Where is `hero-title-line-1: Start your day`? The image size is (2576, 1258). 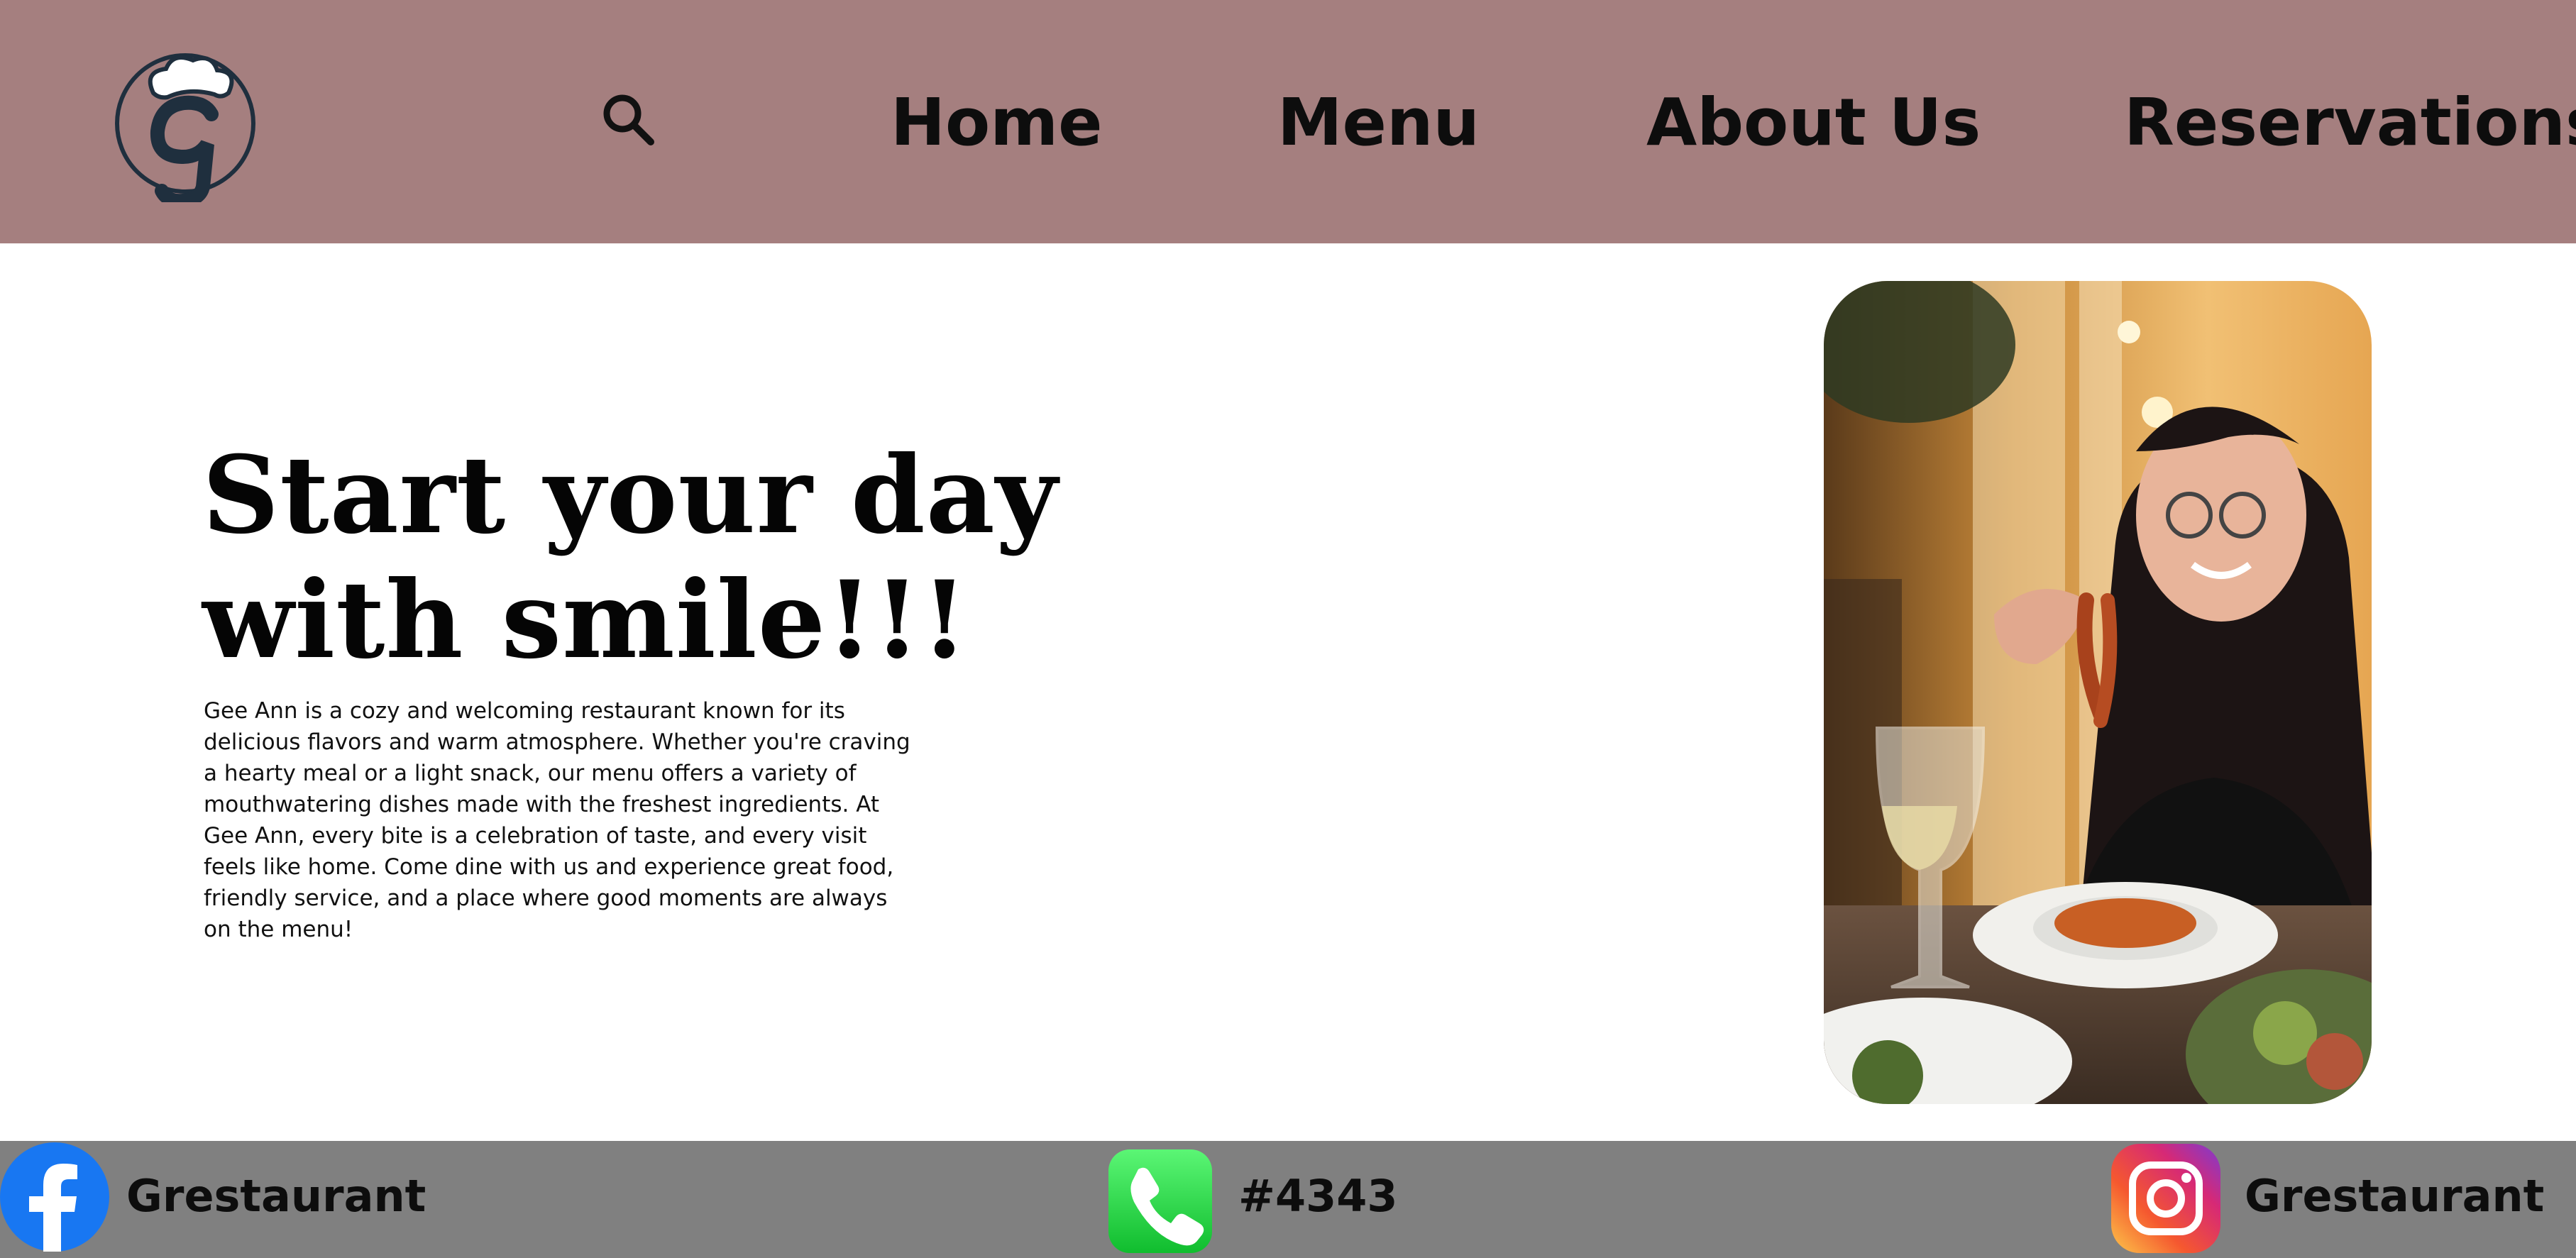 hero-title-line-1: Start your day is located at coordinates (630, 495).